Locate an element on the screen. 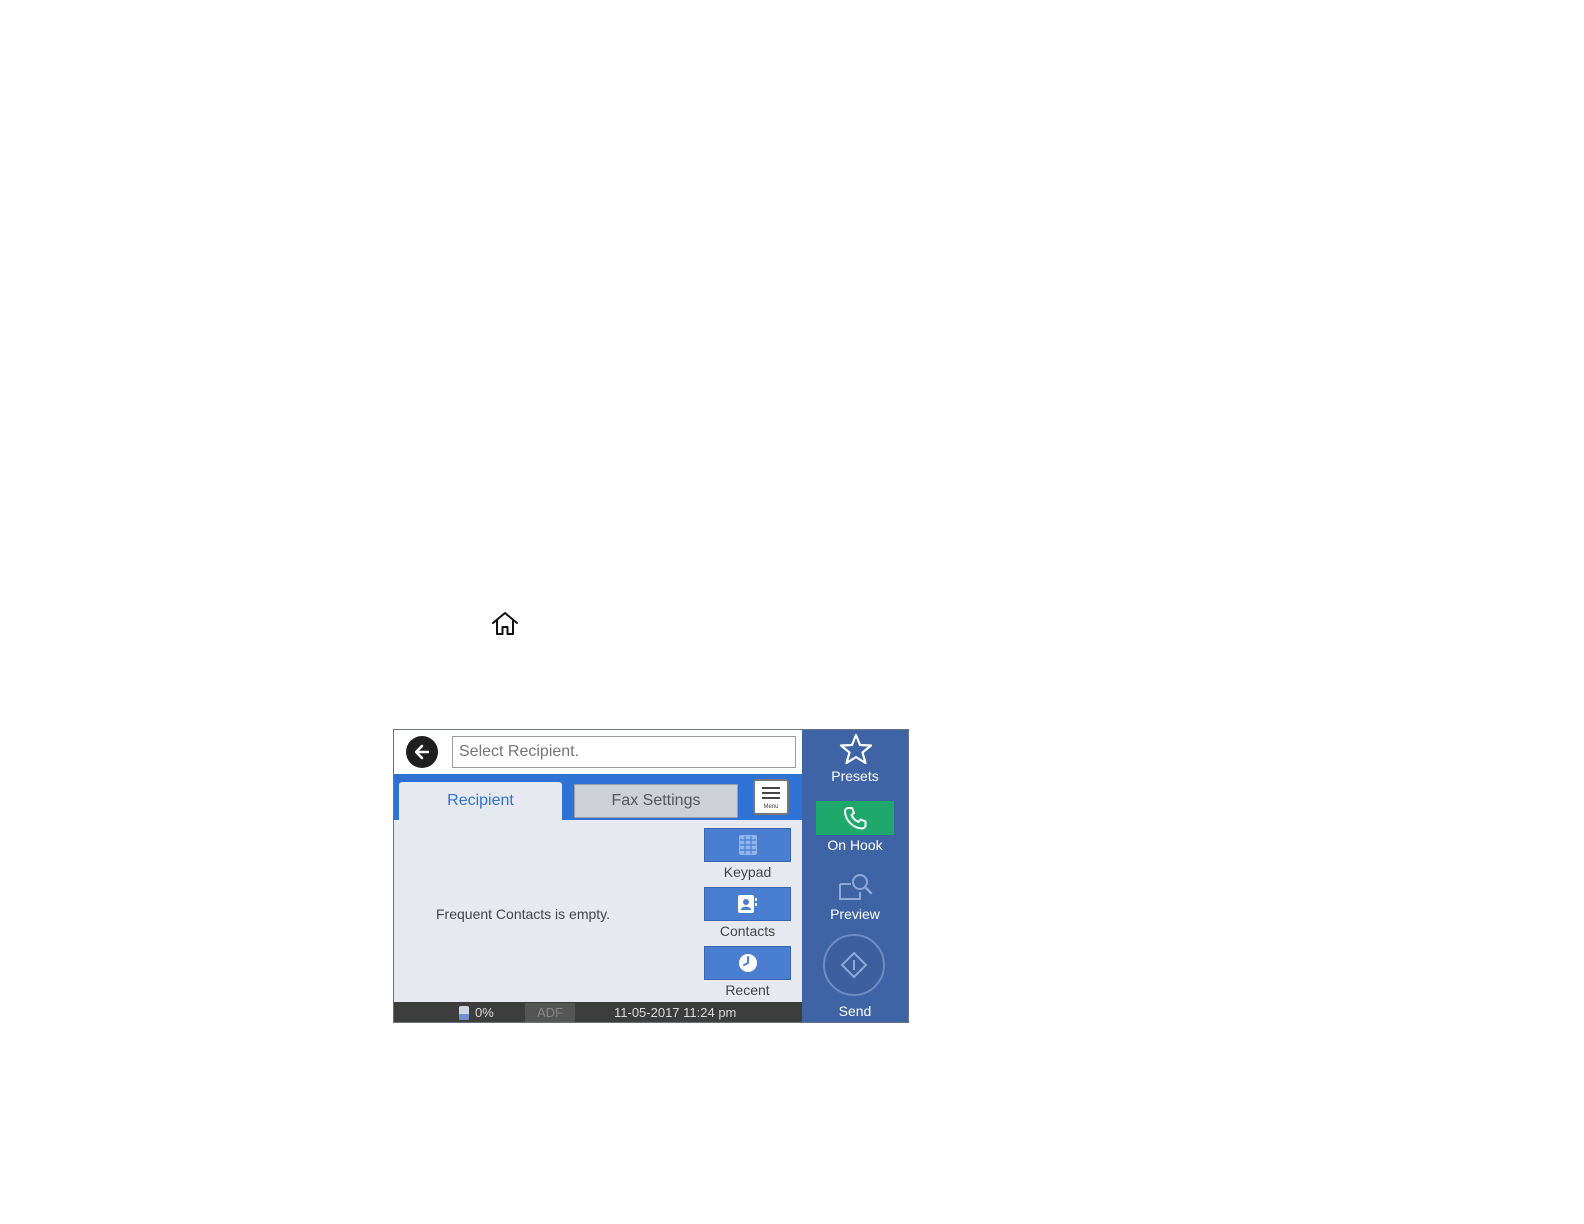  clock-icon is located at coordinates (747, 963).